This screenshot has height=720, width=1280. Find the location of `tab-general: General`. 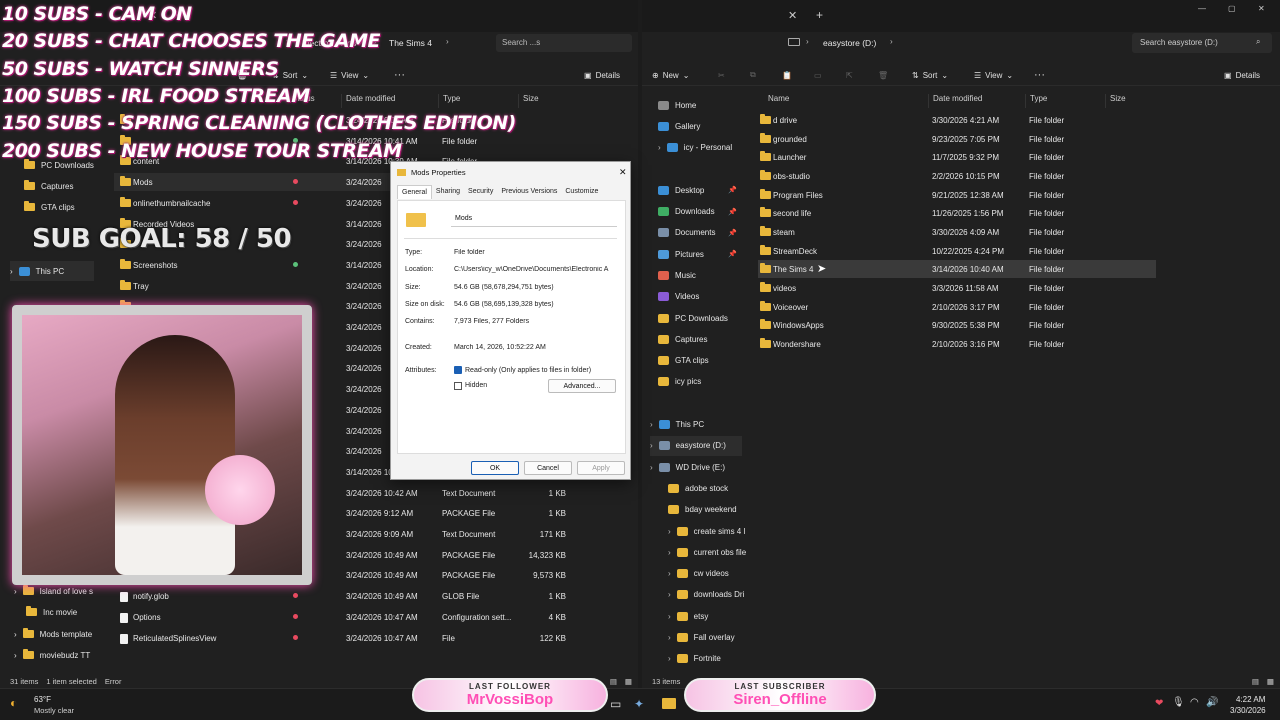

tab-general: General is located at coordinates (414, 192).